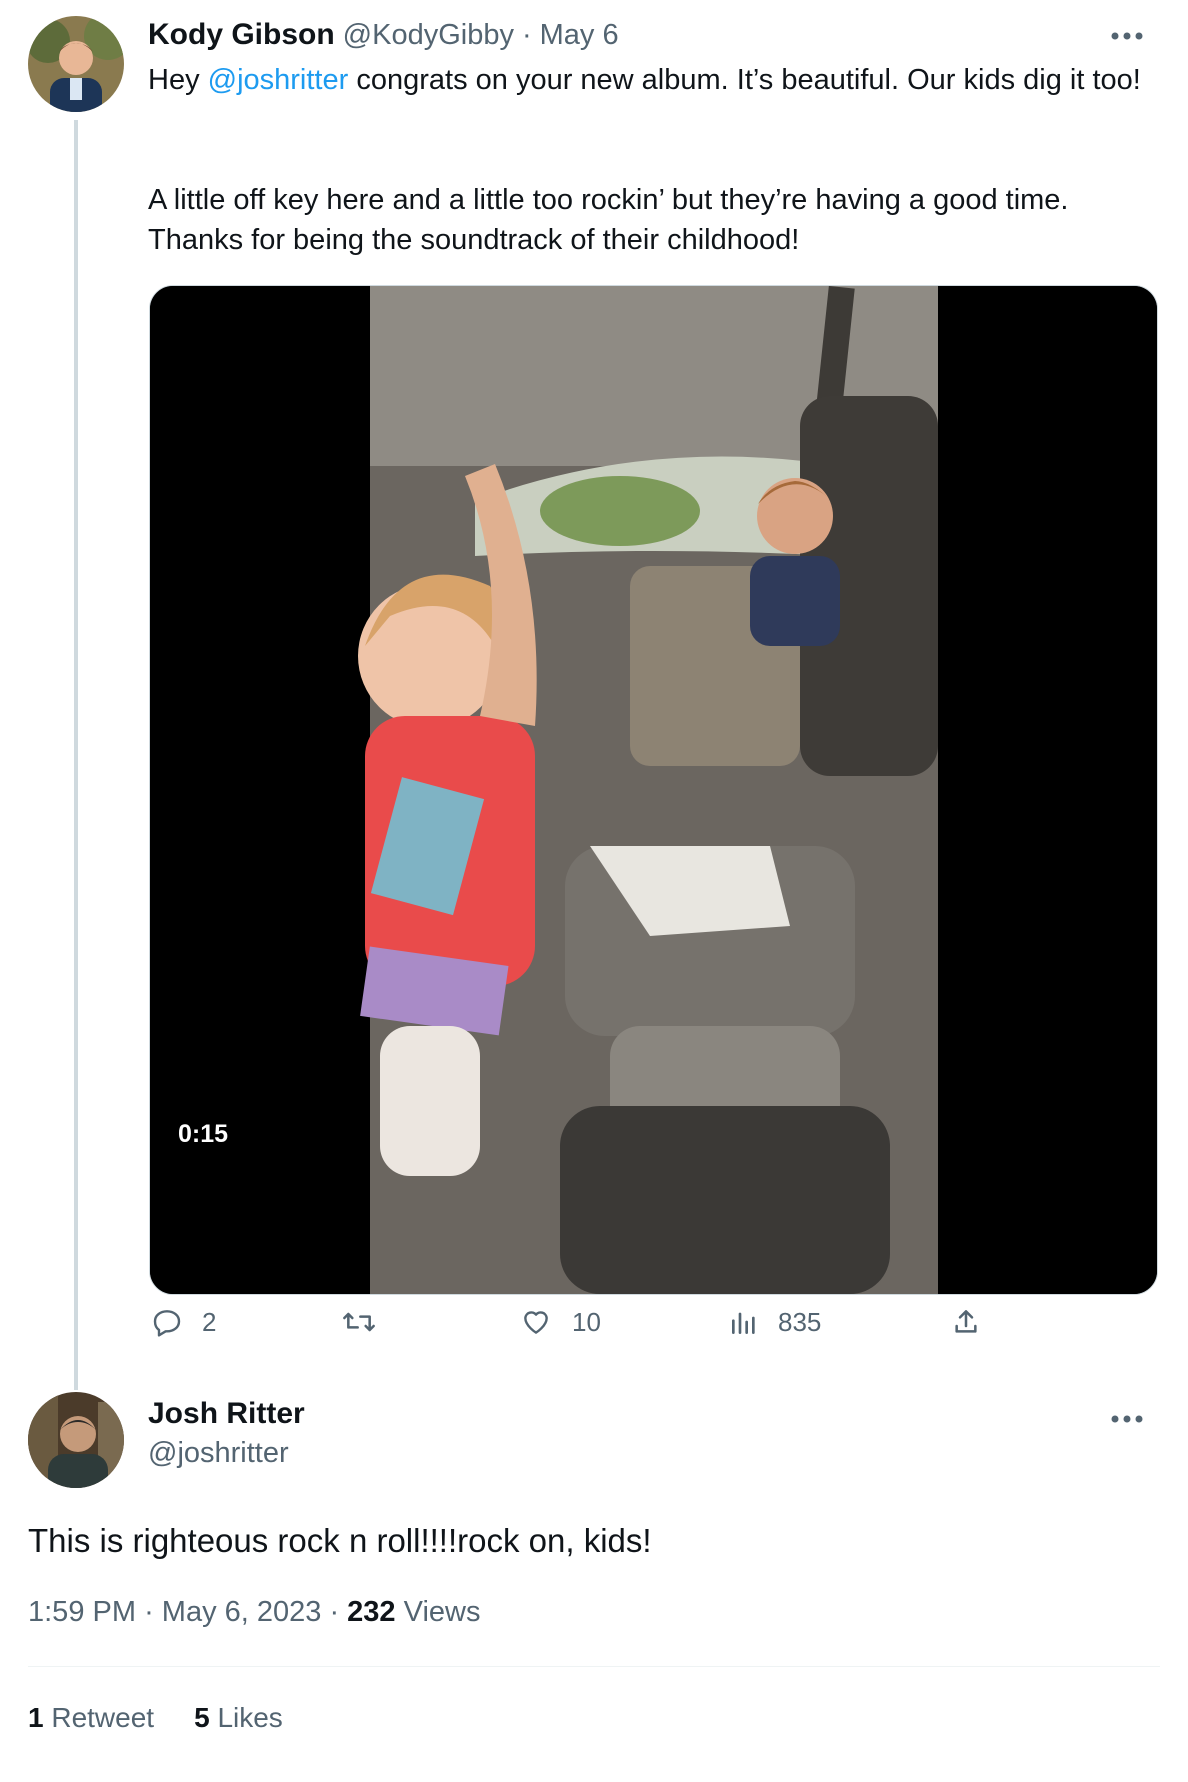 This screenshot has width=1188, height=1782. I want to click on views-count: 835, so click(800, 1321).